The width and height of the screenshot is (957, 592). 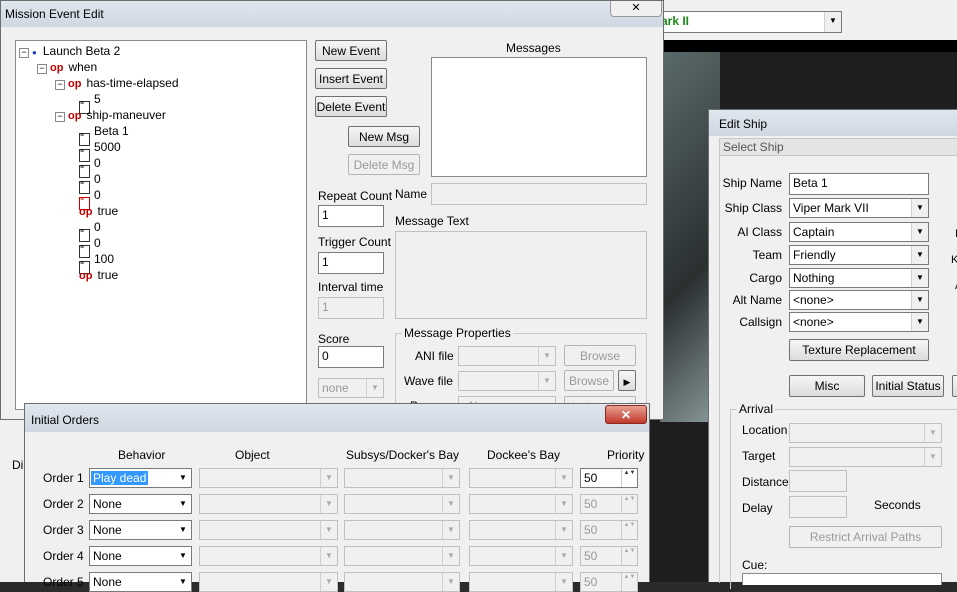 What do you see at coordinates (818, 481) in the screenshot?
I see `distance-input` at bounding box center [818, 481].